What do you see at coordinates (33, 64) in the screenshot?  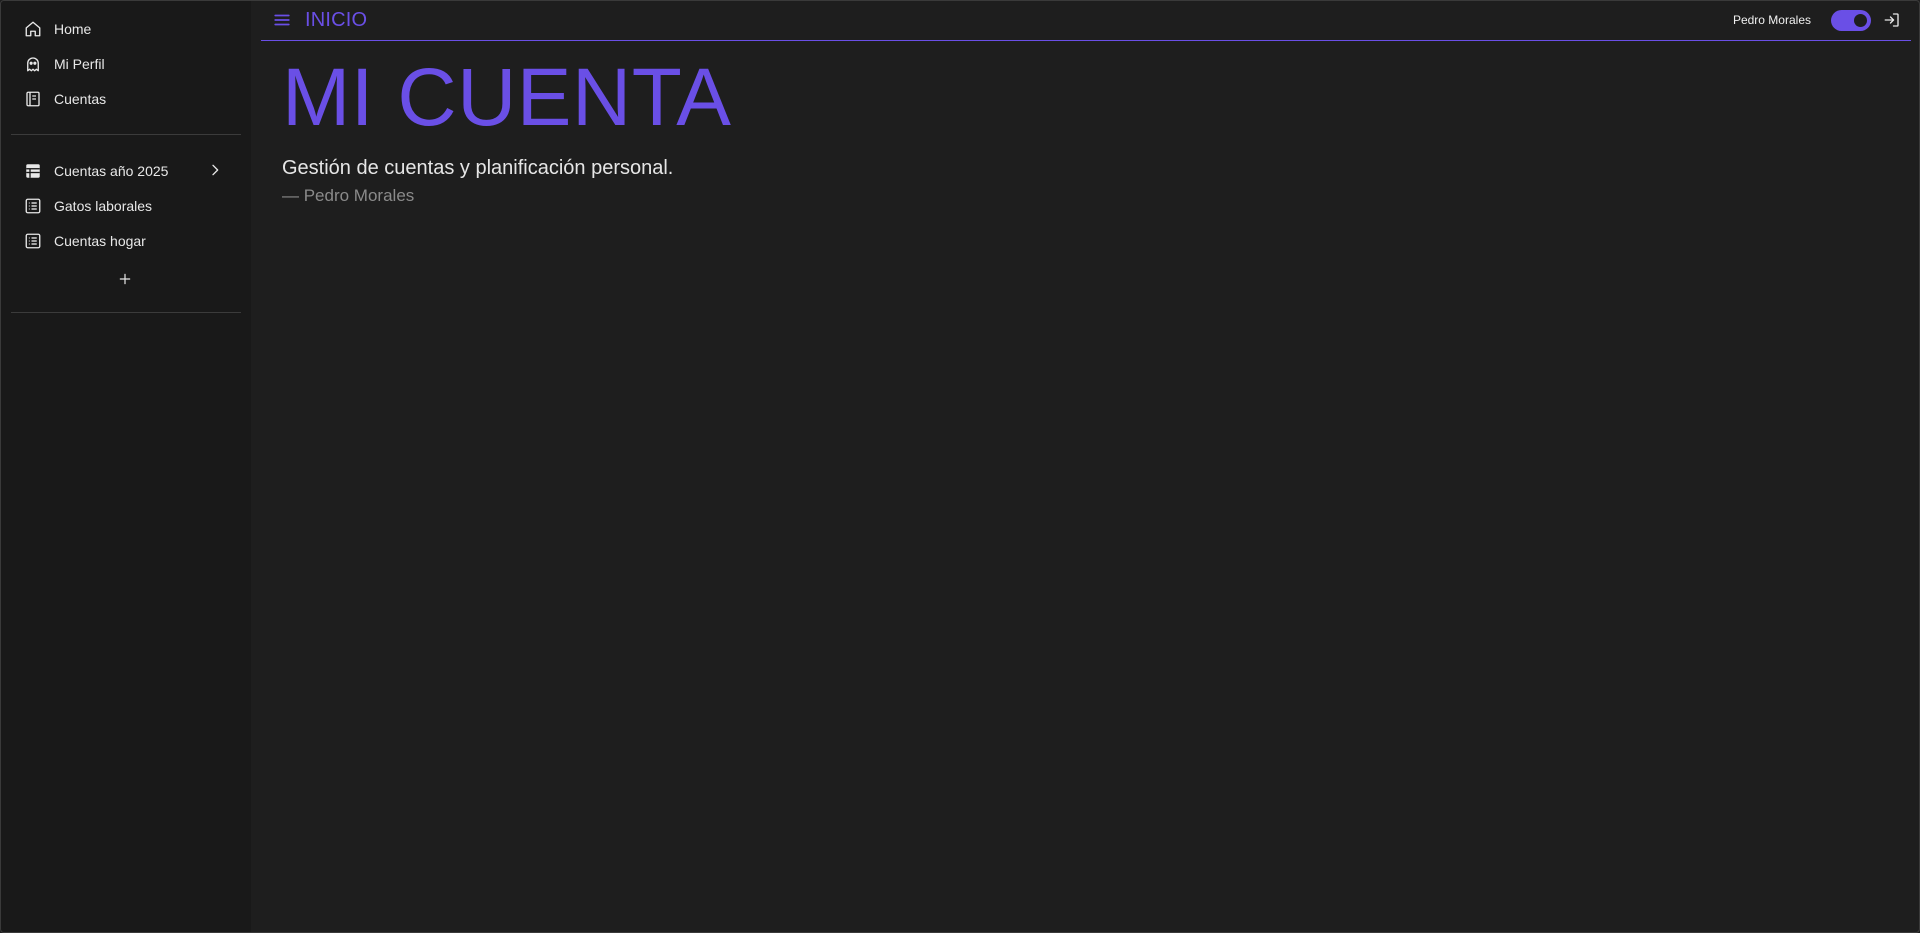 I see `ghost-icon` at bounding box center [33, 64].